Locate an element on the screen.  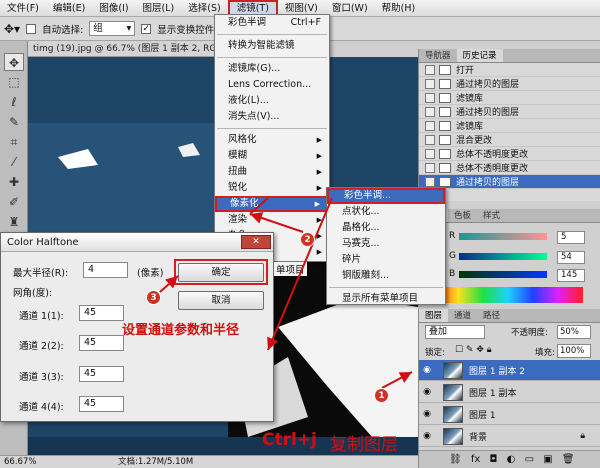
copy-note-key: Ctrl+j is located at coordinates (289, 440).